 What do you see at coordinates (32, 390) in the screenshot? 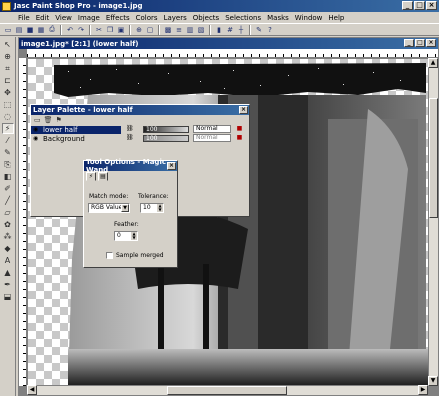
I see `scroll-left-icon: ◀` at bounding box center [32, 390].